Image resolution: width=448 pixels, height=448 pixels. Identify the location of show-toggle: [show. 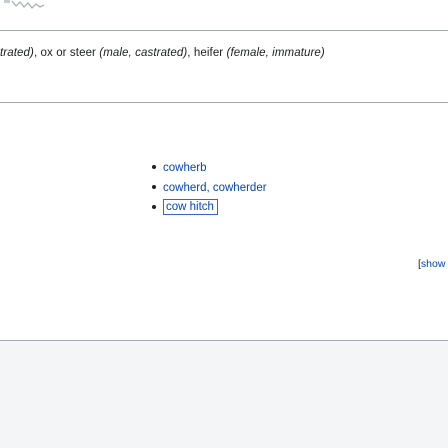
(431, 264).